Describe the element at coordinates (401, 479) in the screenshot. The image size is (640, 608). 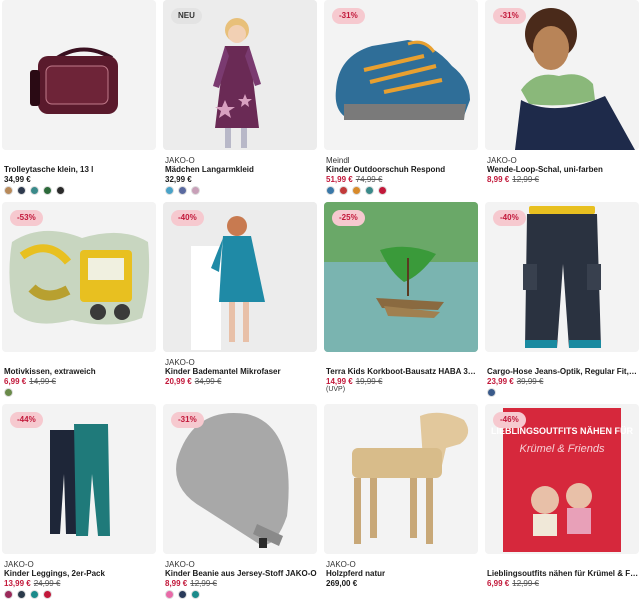
I see `horse-image` at that location.